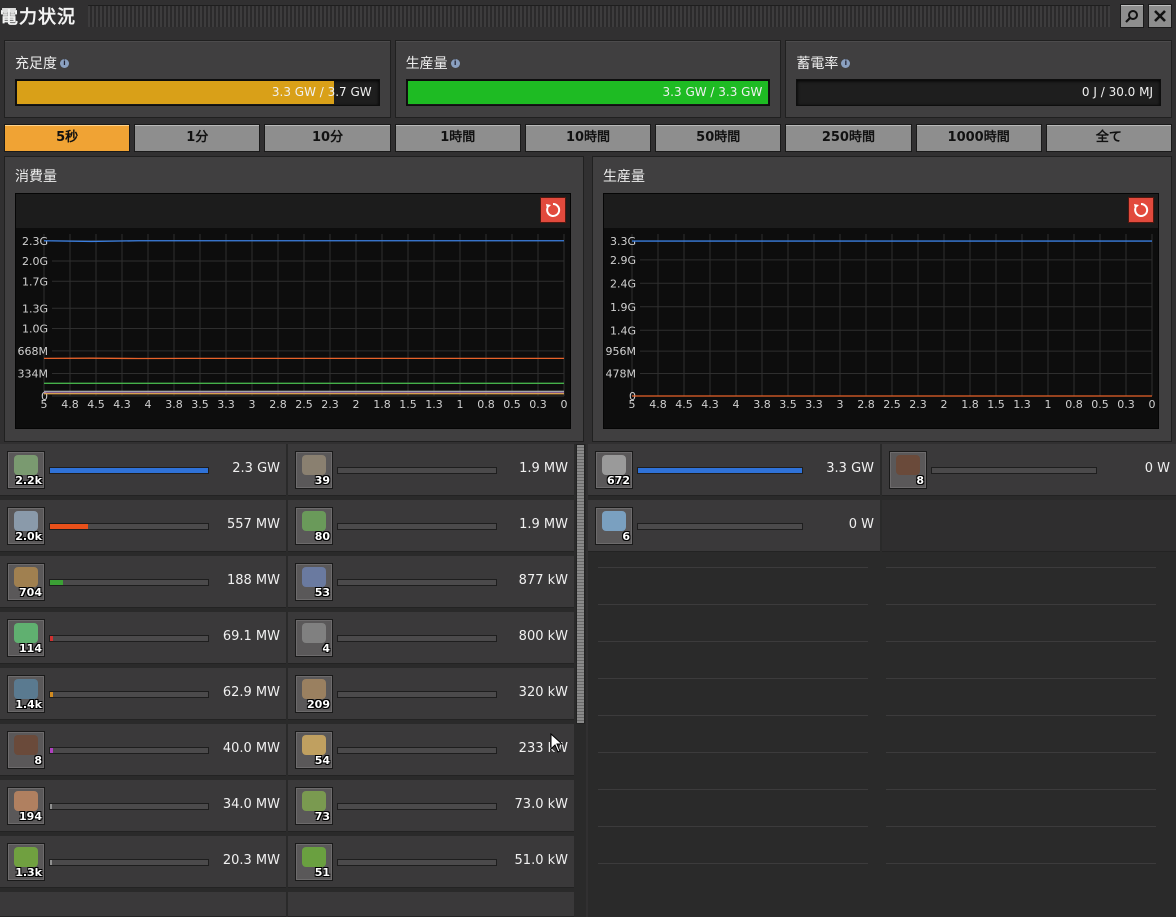 Image resolution: width=1176 pixels, height=917 pixels. What do you see at coordinates (718, 138) in the screenshot?
I see `tab-5: 50時間` at bounding box center [718, 138].